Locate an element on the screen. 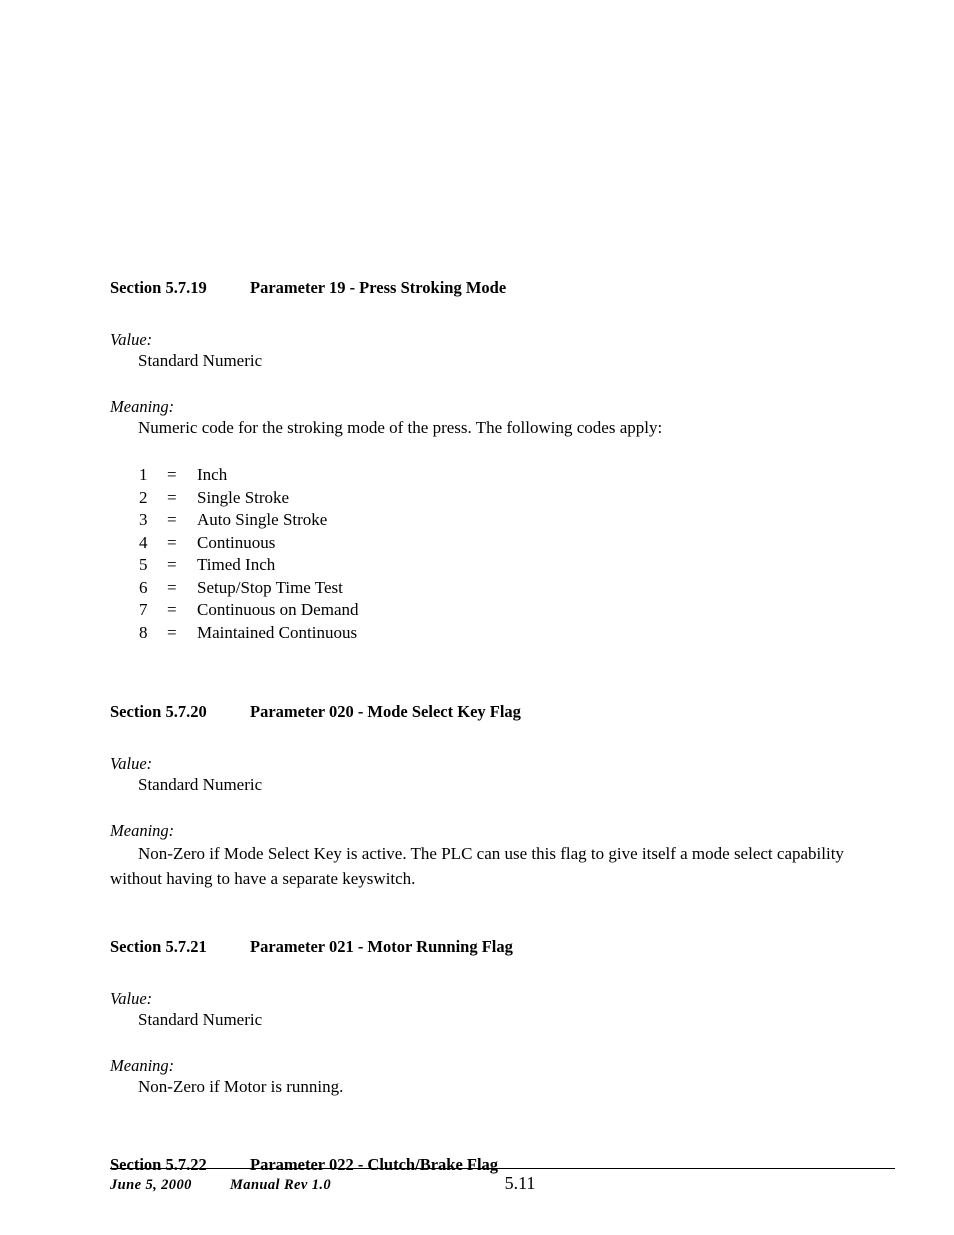 Image resolution: width=954 pixels, height=1235 pixels. page-footer: June 5, 2000 Manual Rev 1.0 5.11 is located at coordinates (502, 1184).